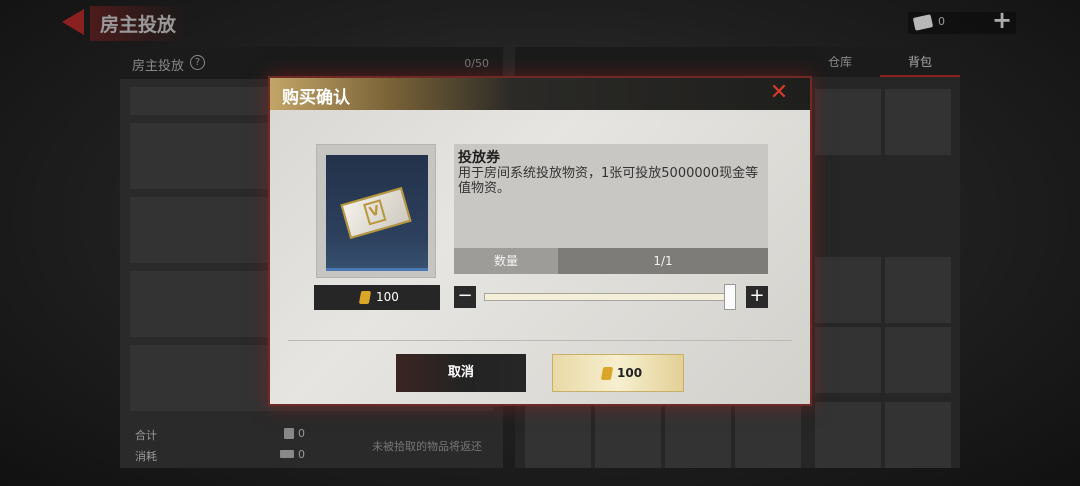 This screenshot has height=486, width=1080. Describe the element at coordinates (427, 446) in the screenshot. I see `return-note: 未被拾取的物品将返还` at that location.